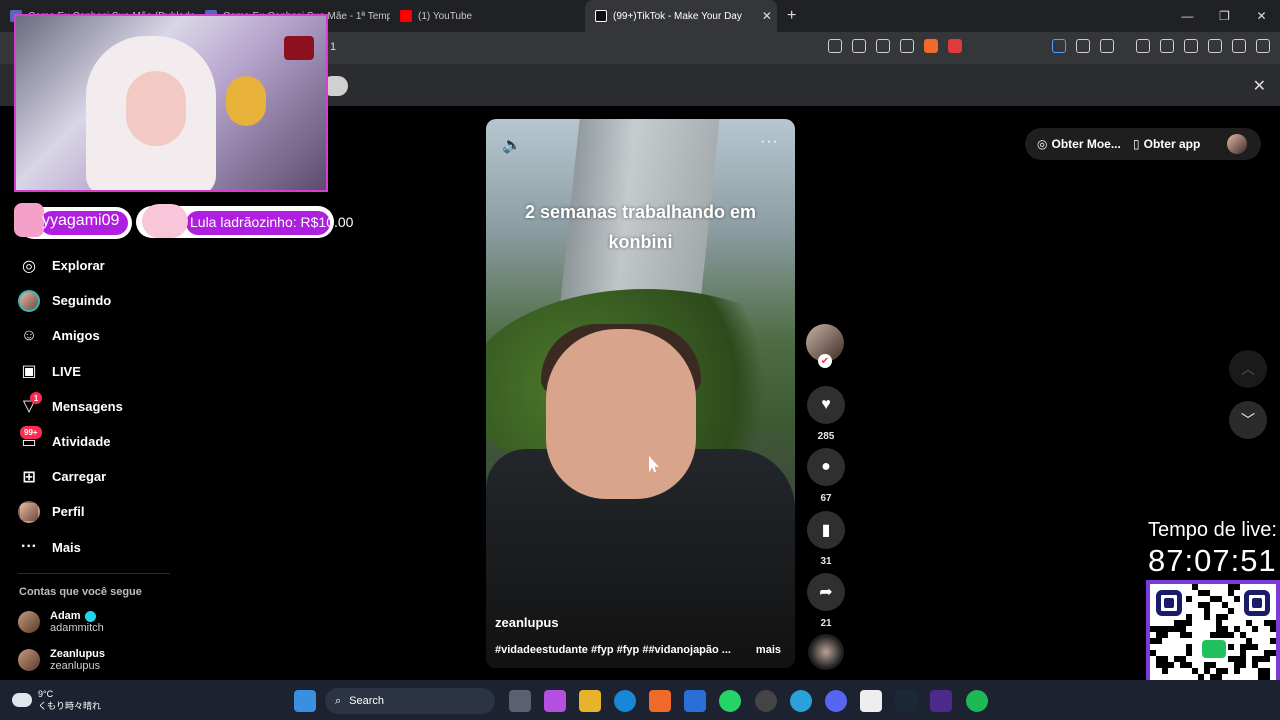 Image resolution: width=1280 pixels, height=720 pixels. Describe the element at coordinates (625, 701) in the screenshot. I see `edge-icon` at that location.